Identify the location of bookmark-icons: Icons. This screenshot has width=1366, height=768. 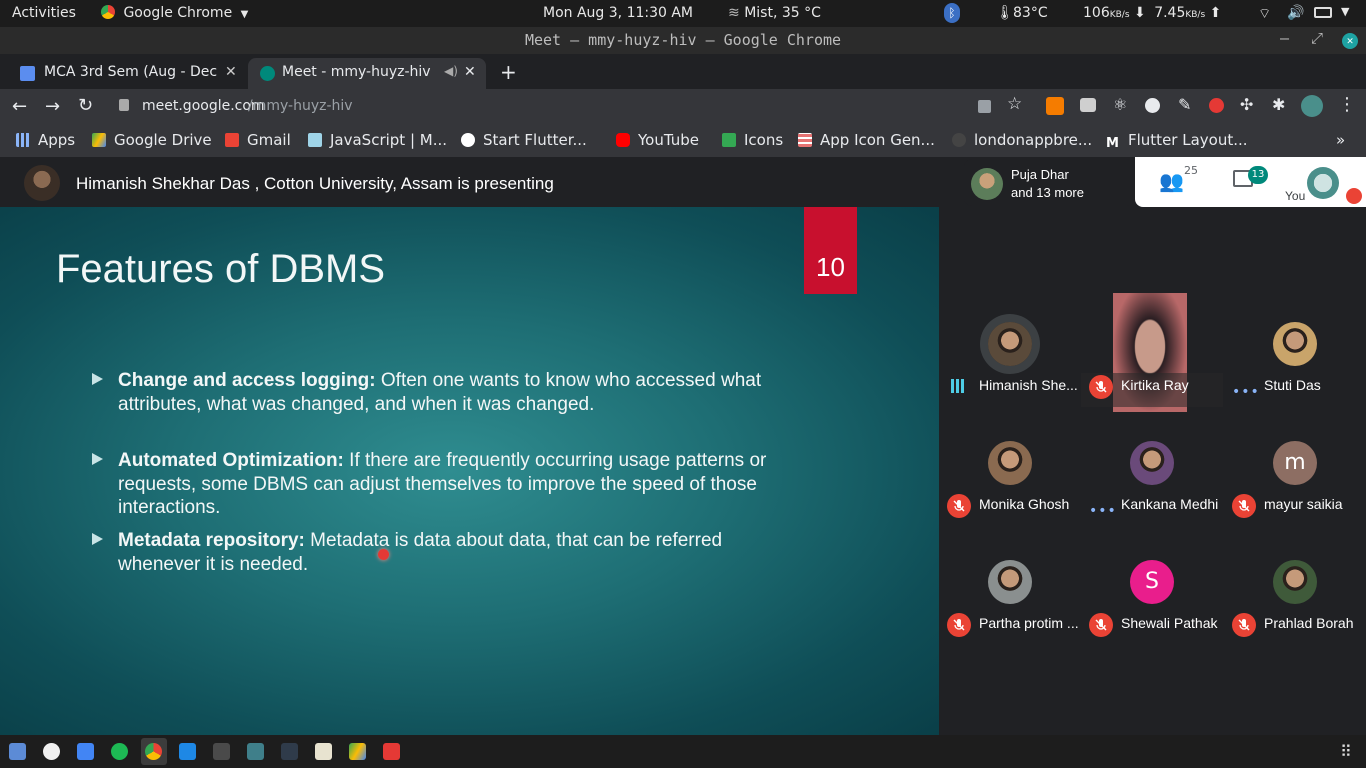
(752, 140).